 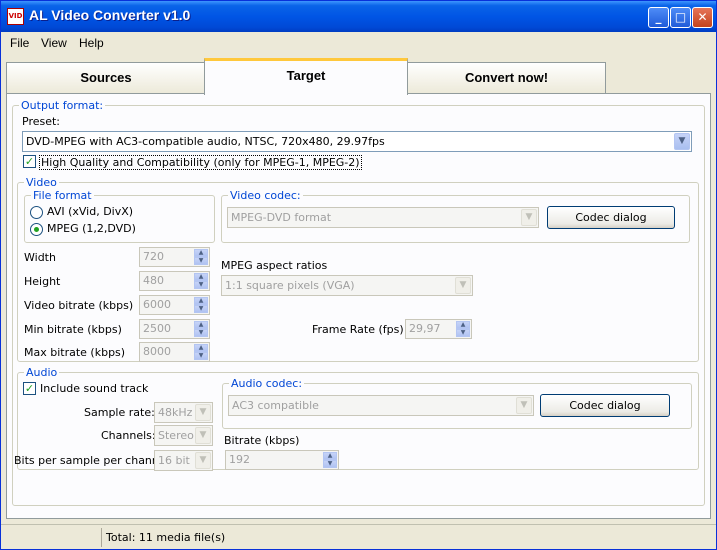 I want to click on sample-rate-select: 48kHz ▼, so click(x=183, y=412).